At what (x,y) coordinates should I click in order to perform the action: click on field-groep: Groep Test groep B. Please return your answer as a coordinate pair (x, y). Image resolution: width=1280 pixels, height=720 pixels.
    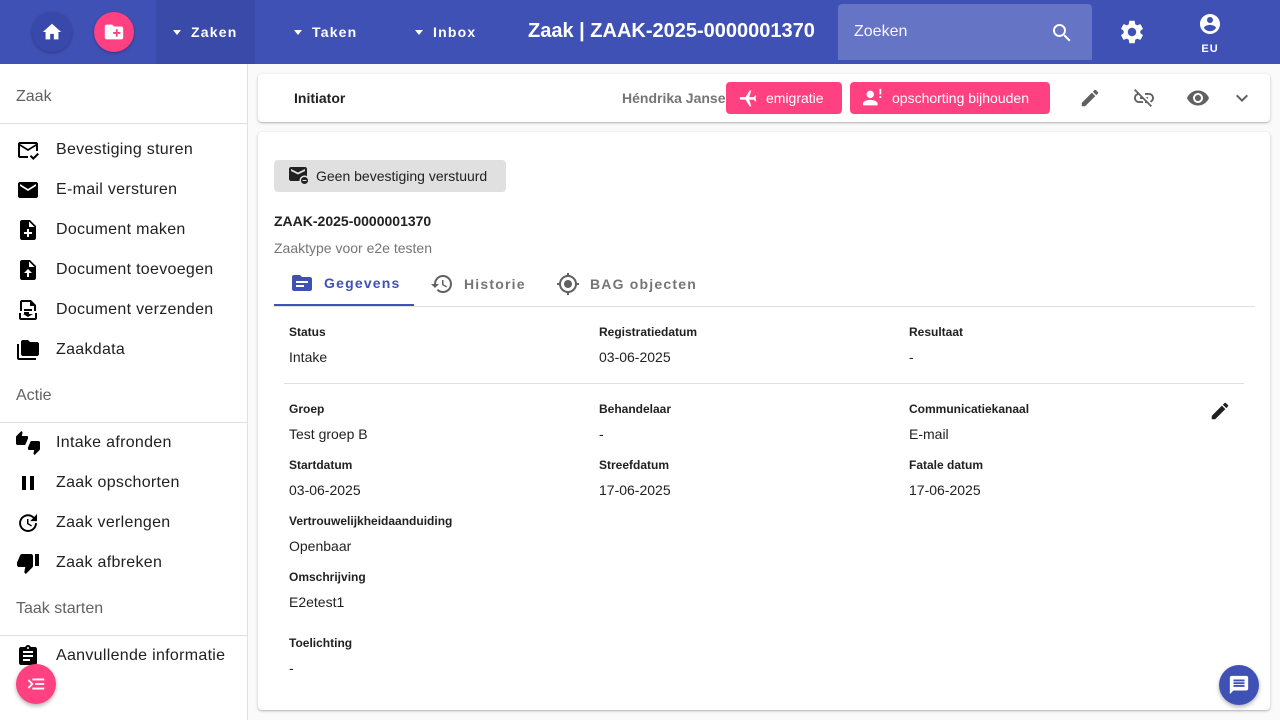
    Looking at the image, I should click on (328, 422).